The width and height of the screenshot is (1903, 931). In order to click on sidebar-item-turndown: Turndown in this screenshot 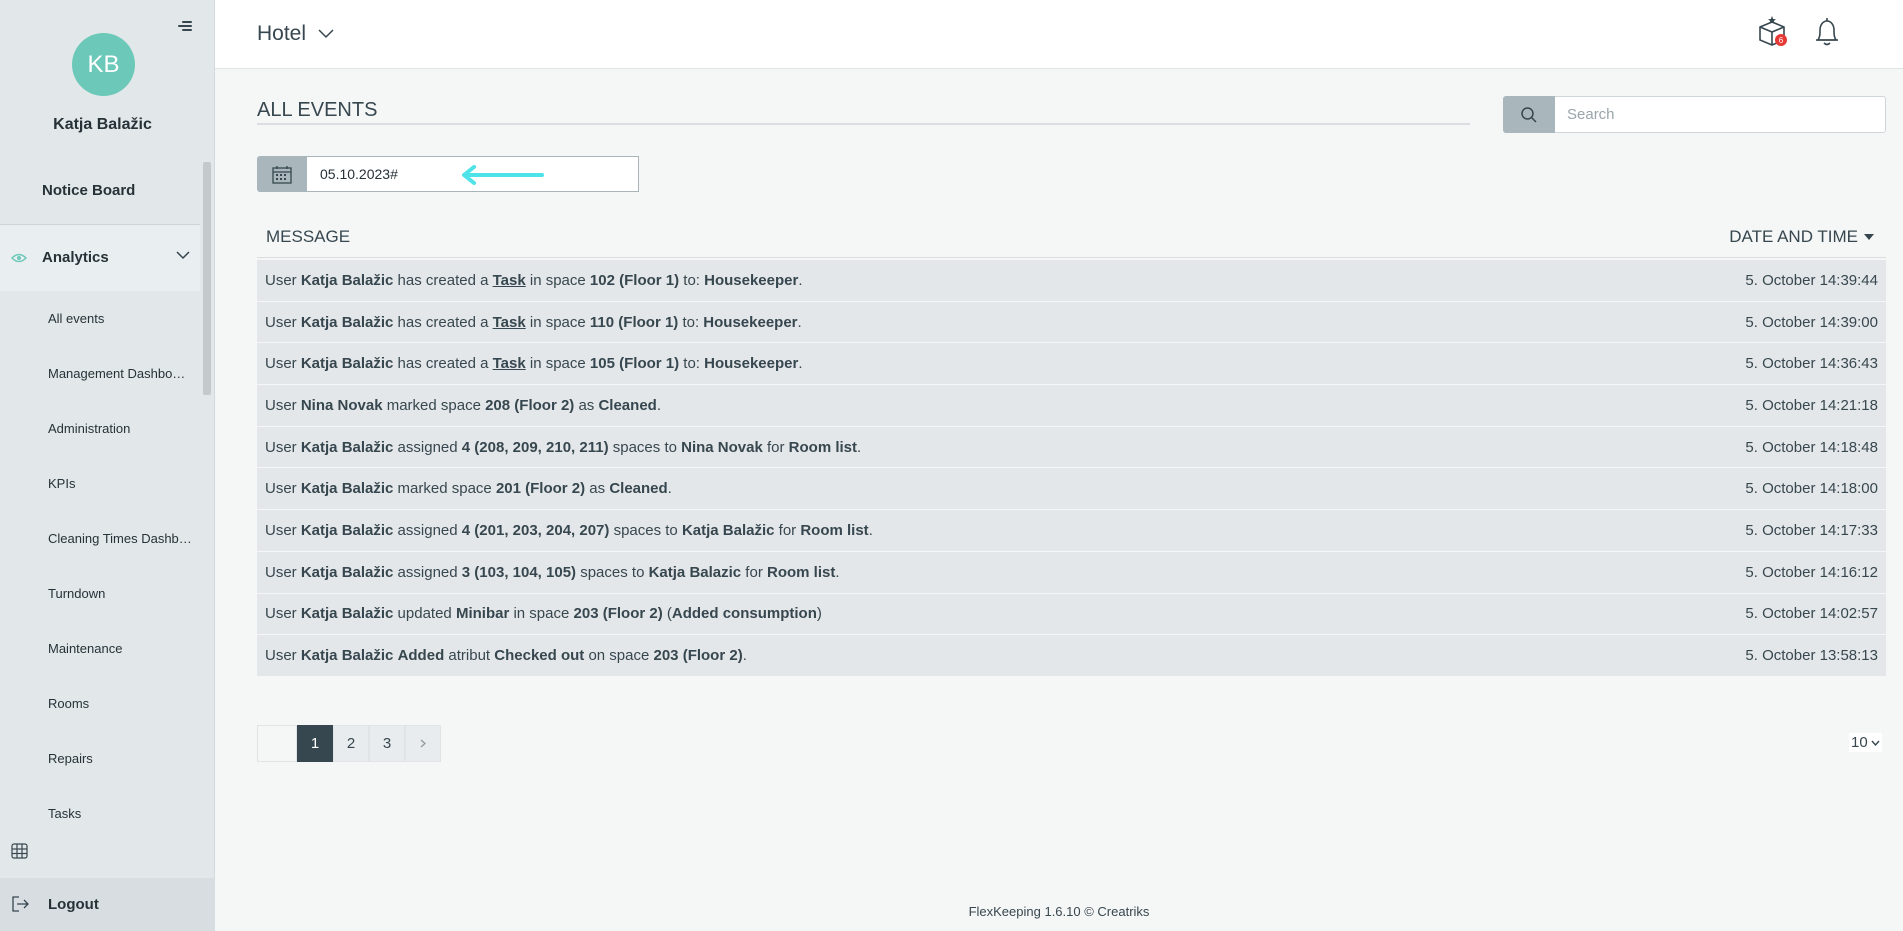, I will do `click(148, 593)`.